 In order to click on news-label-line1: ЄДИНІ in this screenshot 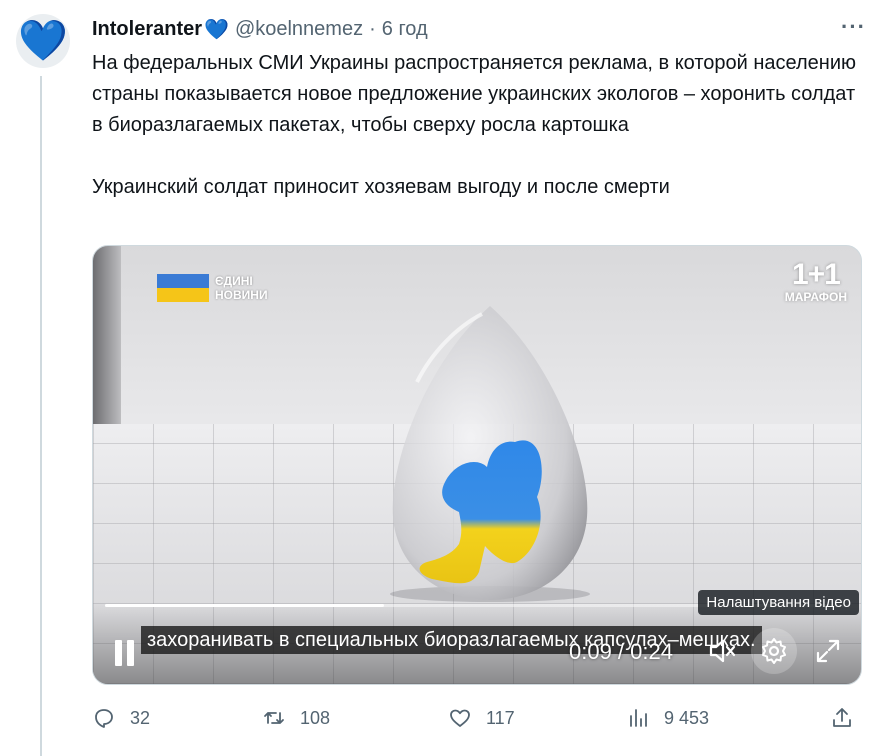, I will do `click(234, 281)`.